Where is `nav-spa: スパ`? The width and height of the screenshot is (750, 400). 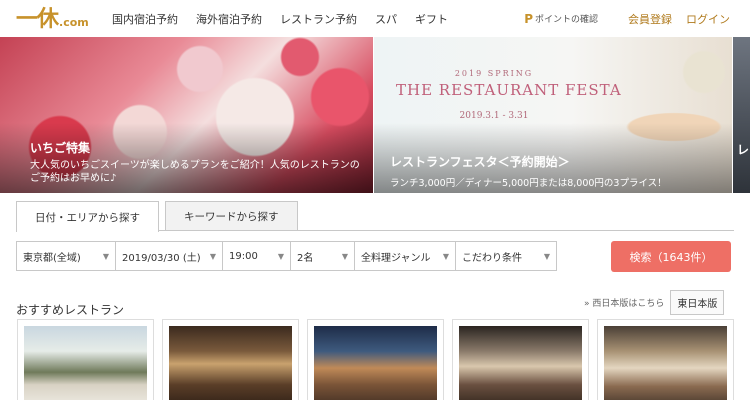 nav-spa: スパ is located at coordinates (386, 19).